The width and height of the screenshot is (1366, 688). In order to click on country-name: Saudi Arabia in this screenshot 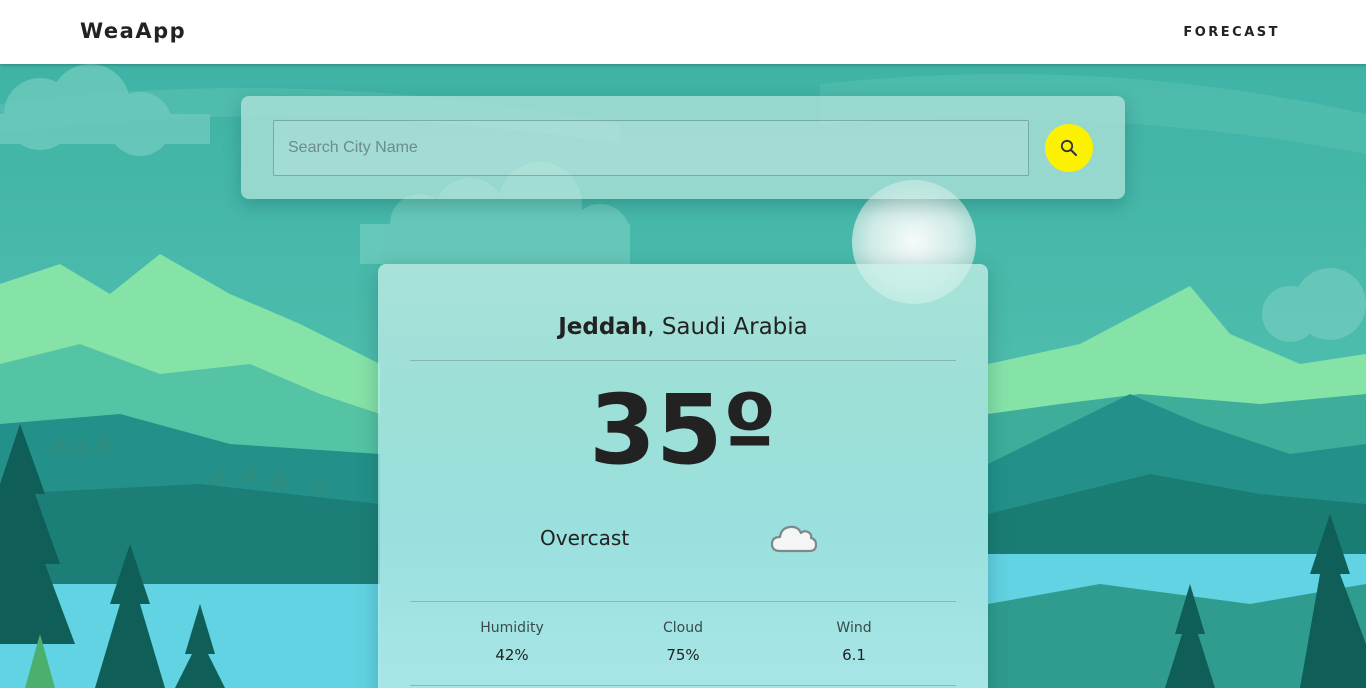, I will do `click(734, 327)`.